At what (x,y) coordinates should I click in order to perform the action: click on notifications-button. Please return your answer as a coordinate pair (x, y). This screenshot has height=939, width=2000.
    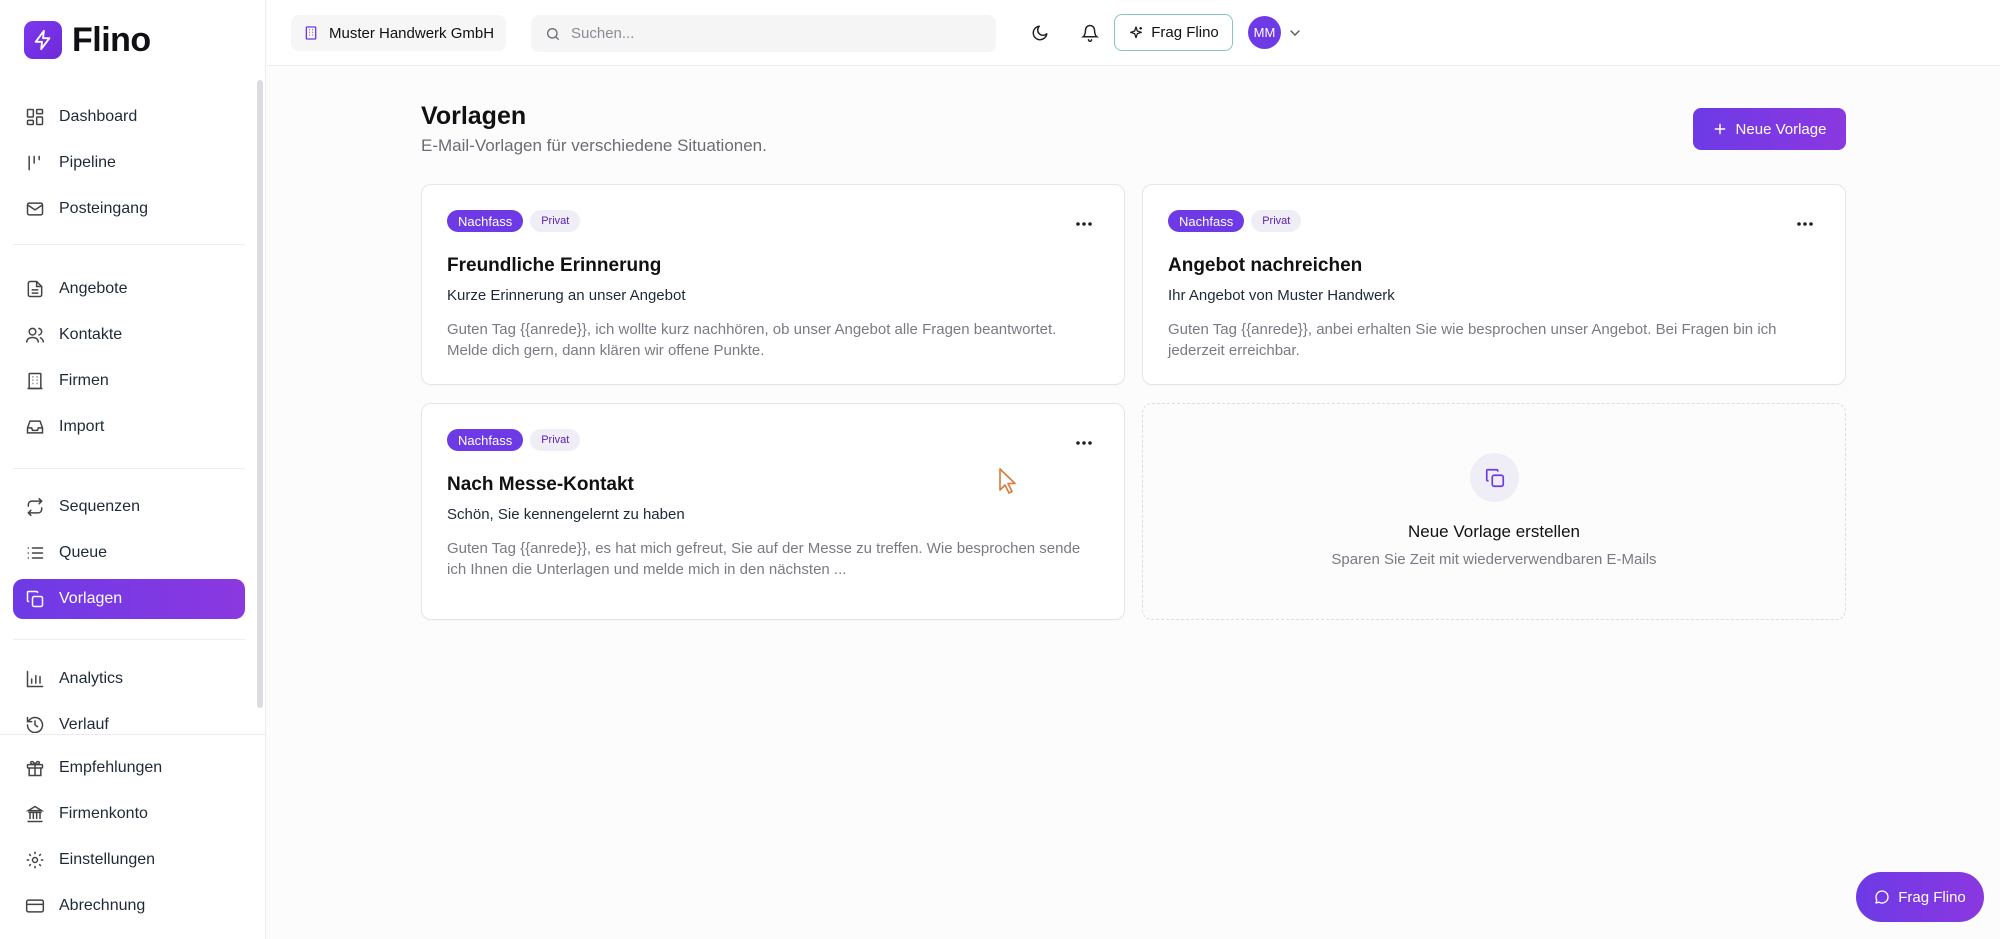
    Looking at the image, I should click on (1090, 33).